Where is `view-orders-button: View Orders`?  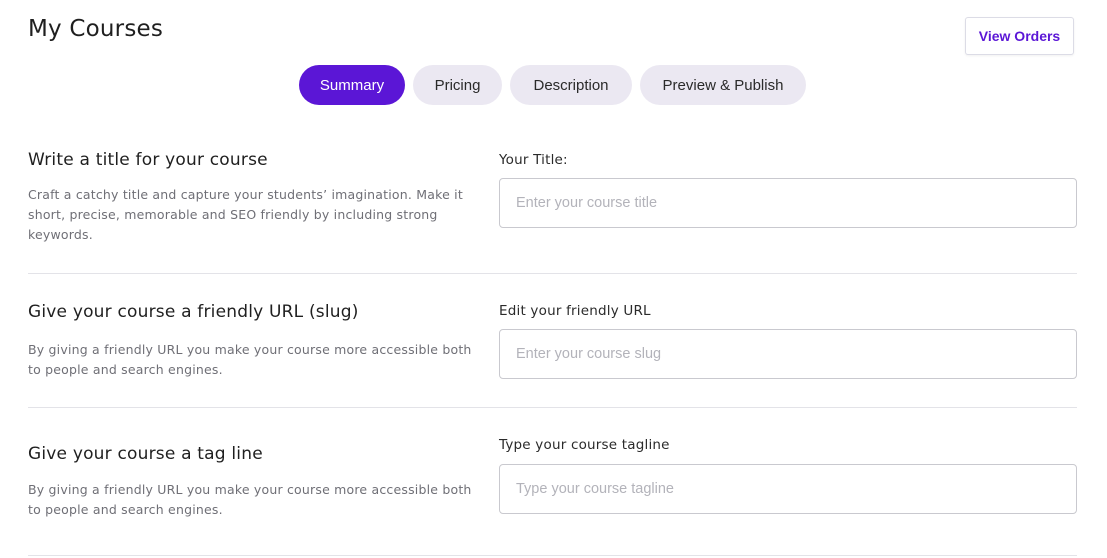 view-orders-button: View Orders is located at coordinates (1019, 36).